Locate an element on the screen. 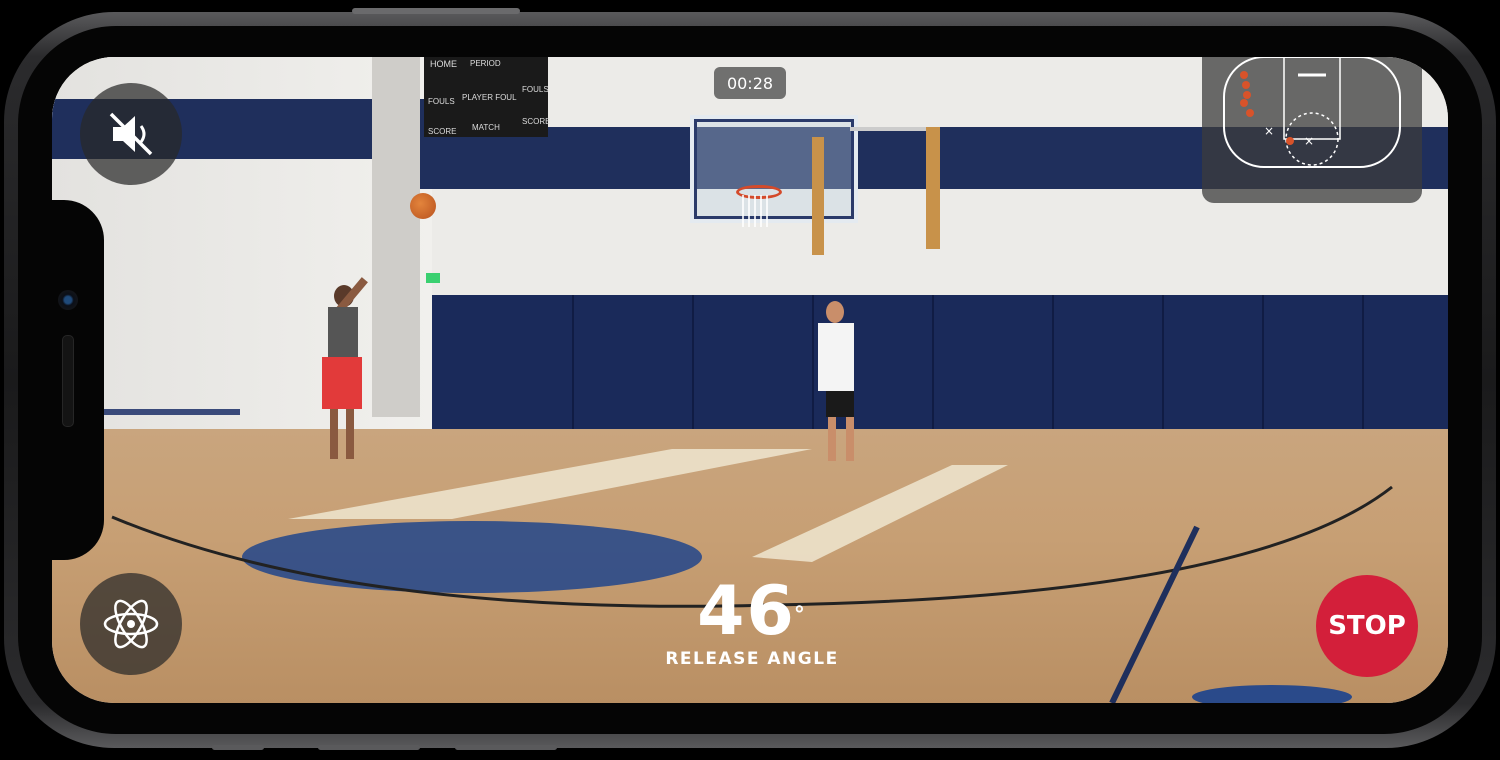 This screenshot has height=760, width=1500. release-angle-number: 46 is located at coordinates (746, 611).